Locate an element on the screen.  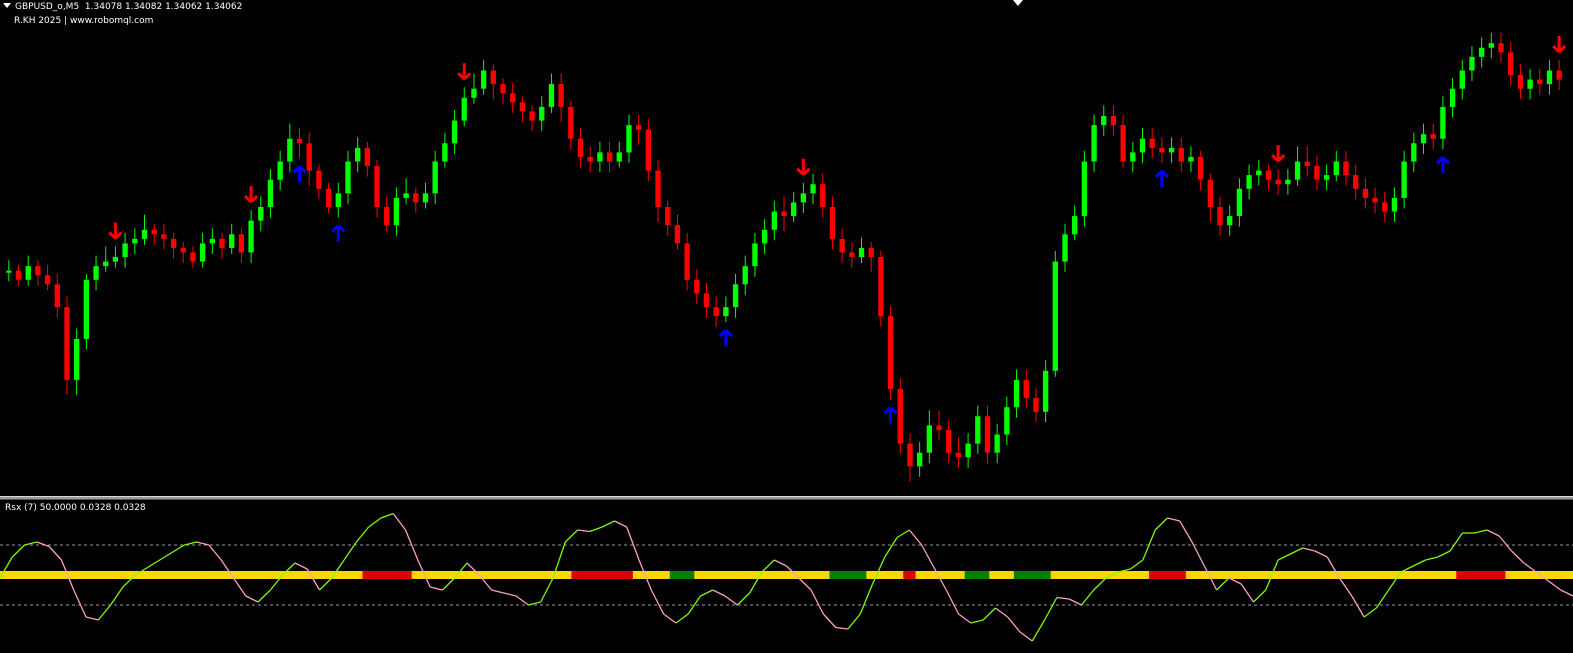
chart-shift-marker-icon is located at coordinates (1018, 3).